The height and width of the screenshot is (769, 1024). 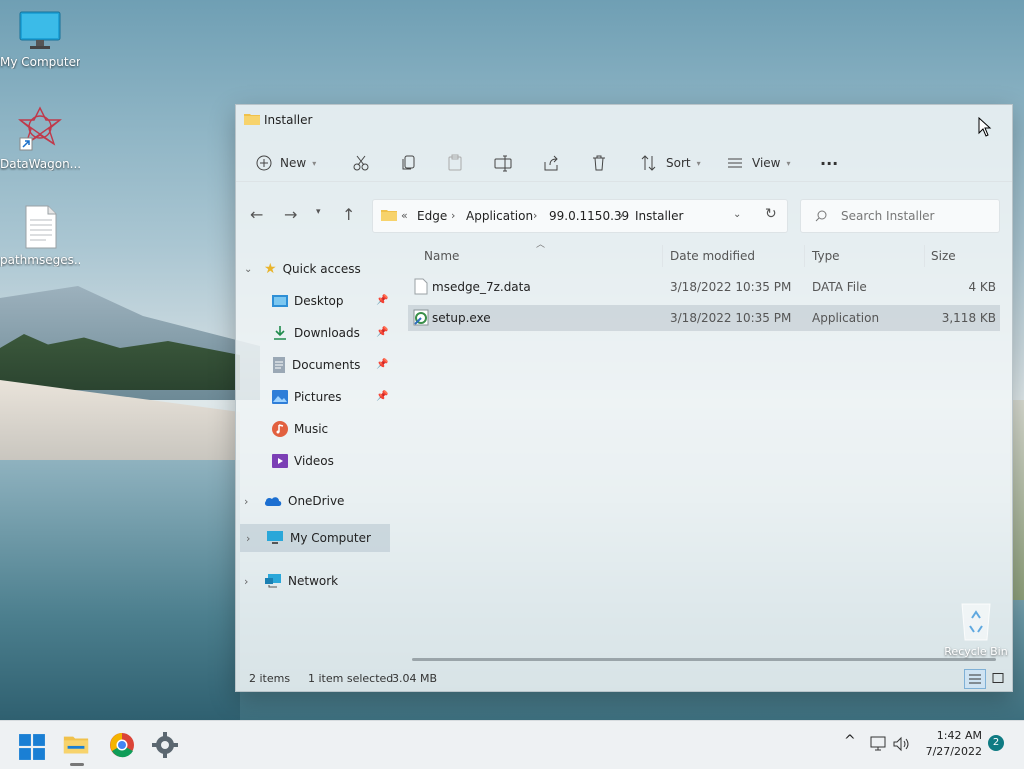 I want to click on file-size: 4 KB, so click(x=982, y=287).